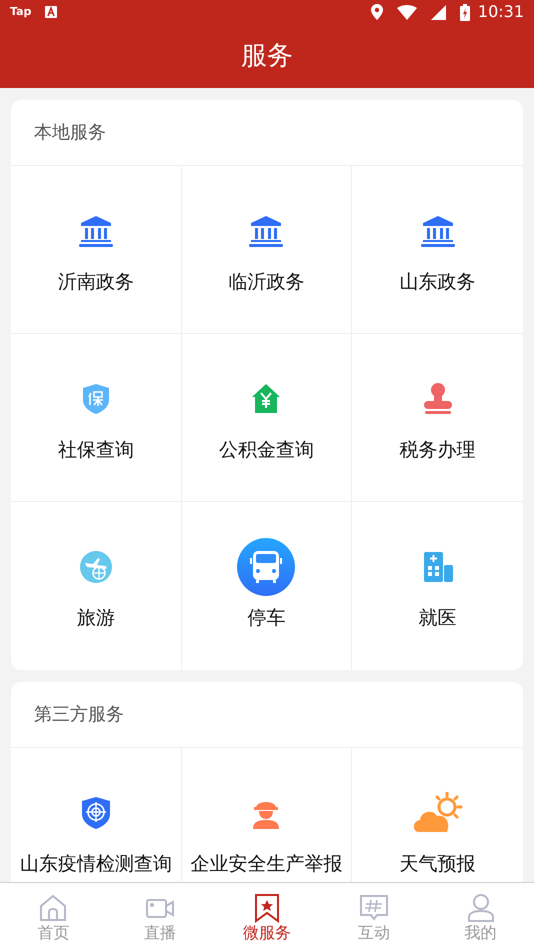 The image size is (534, 950). I want to click on signal-icon, so click(438, 12).